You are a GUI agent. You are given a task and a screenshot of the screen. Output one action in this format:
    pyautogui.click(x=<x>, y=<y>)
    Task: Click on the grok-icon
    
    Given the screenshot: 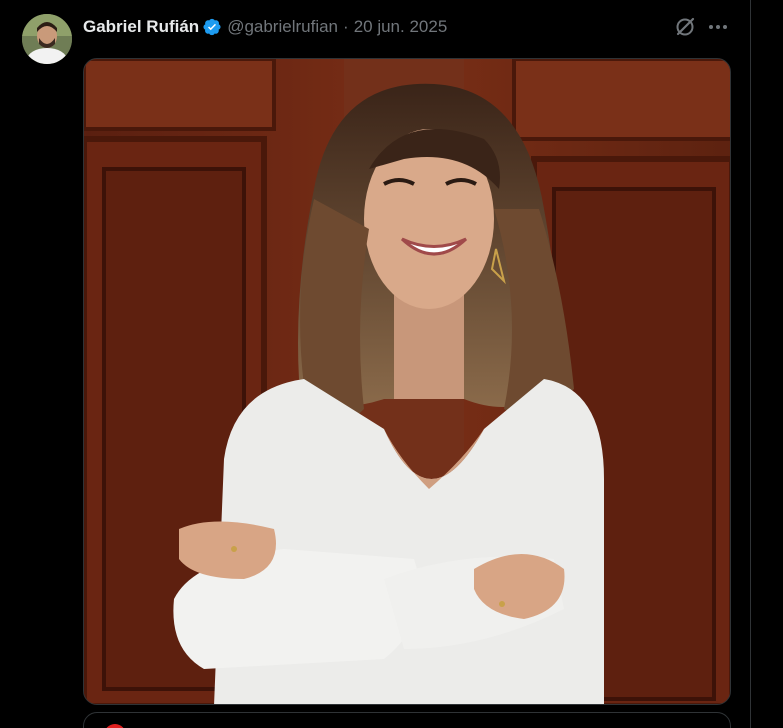 What is the action you would take?
    pyautogui.click(x=685, y=27)
    